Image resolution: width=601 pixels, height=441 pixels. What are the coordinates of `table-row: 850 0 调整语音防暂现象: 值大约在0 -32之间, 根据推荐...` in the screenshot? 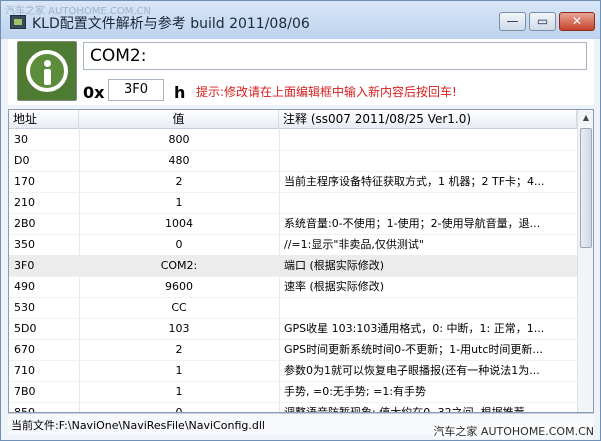 It's located at (293, 407).